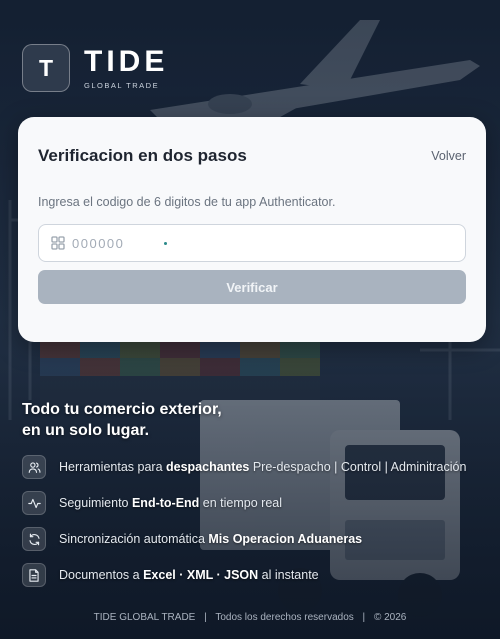  What do you see at coordinates (170, 503) in the screenshot?
I see `feature-text: Seguimiento End-to-End en tiempo real` at bounding box center [170, 503].